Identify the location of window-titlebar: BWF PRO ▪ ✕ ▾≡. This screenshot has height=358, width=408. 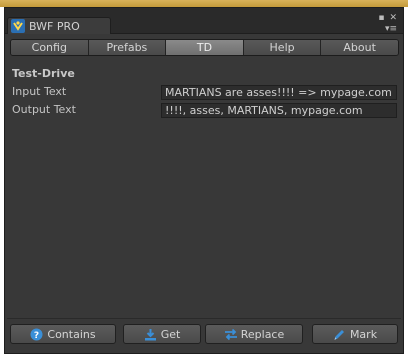
(204, 21).